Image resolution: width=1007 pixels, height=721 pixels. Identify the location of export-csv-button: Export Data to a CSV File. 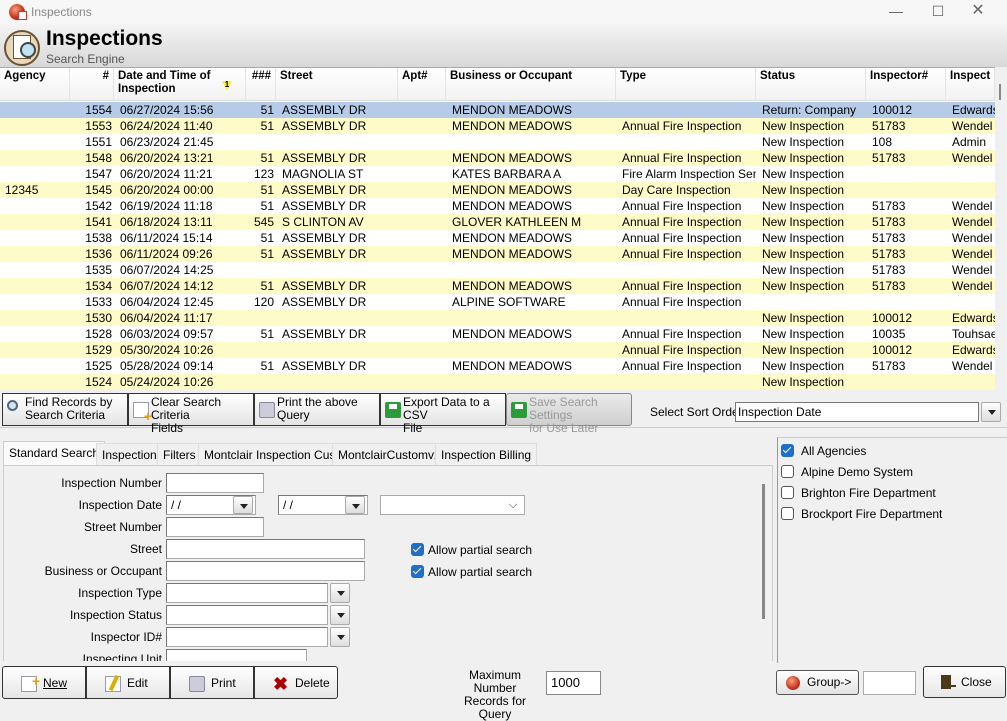
(443, 414).